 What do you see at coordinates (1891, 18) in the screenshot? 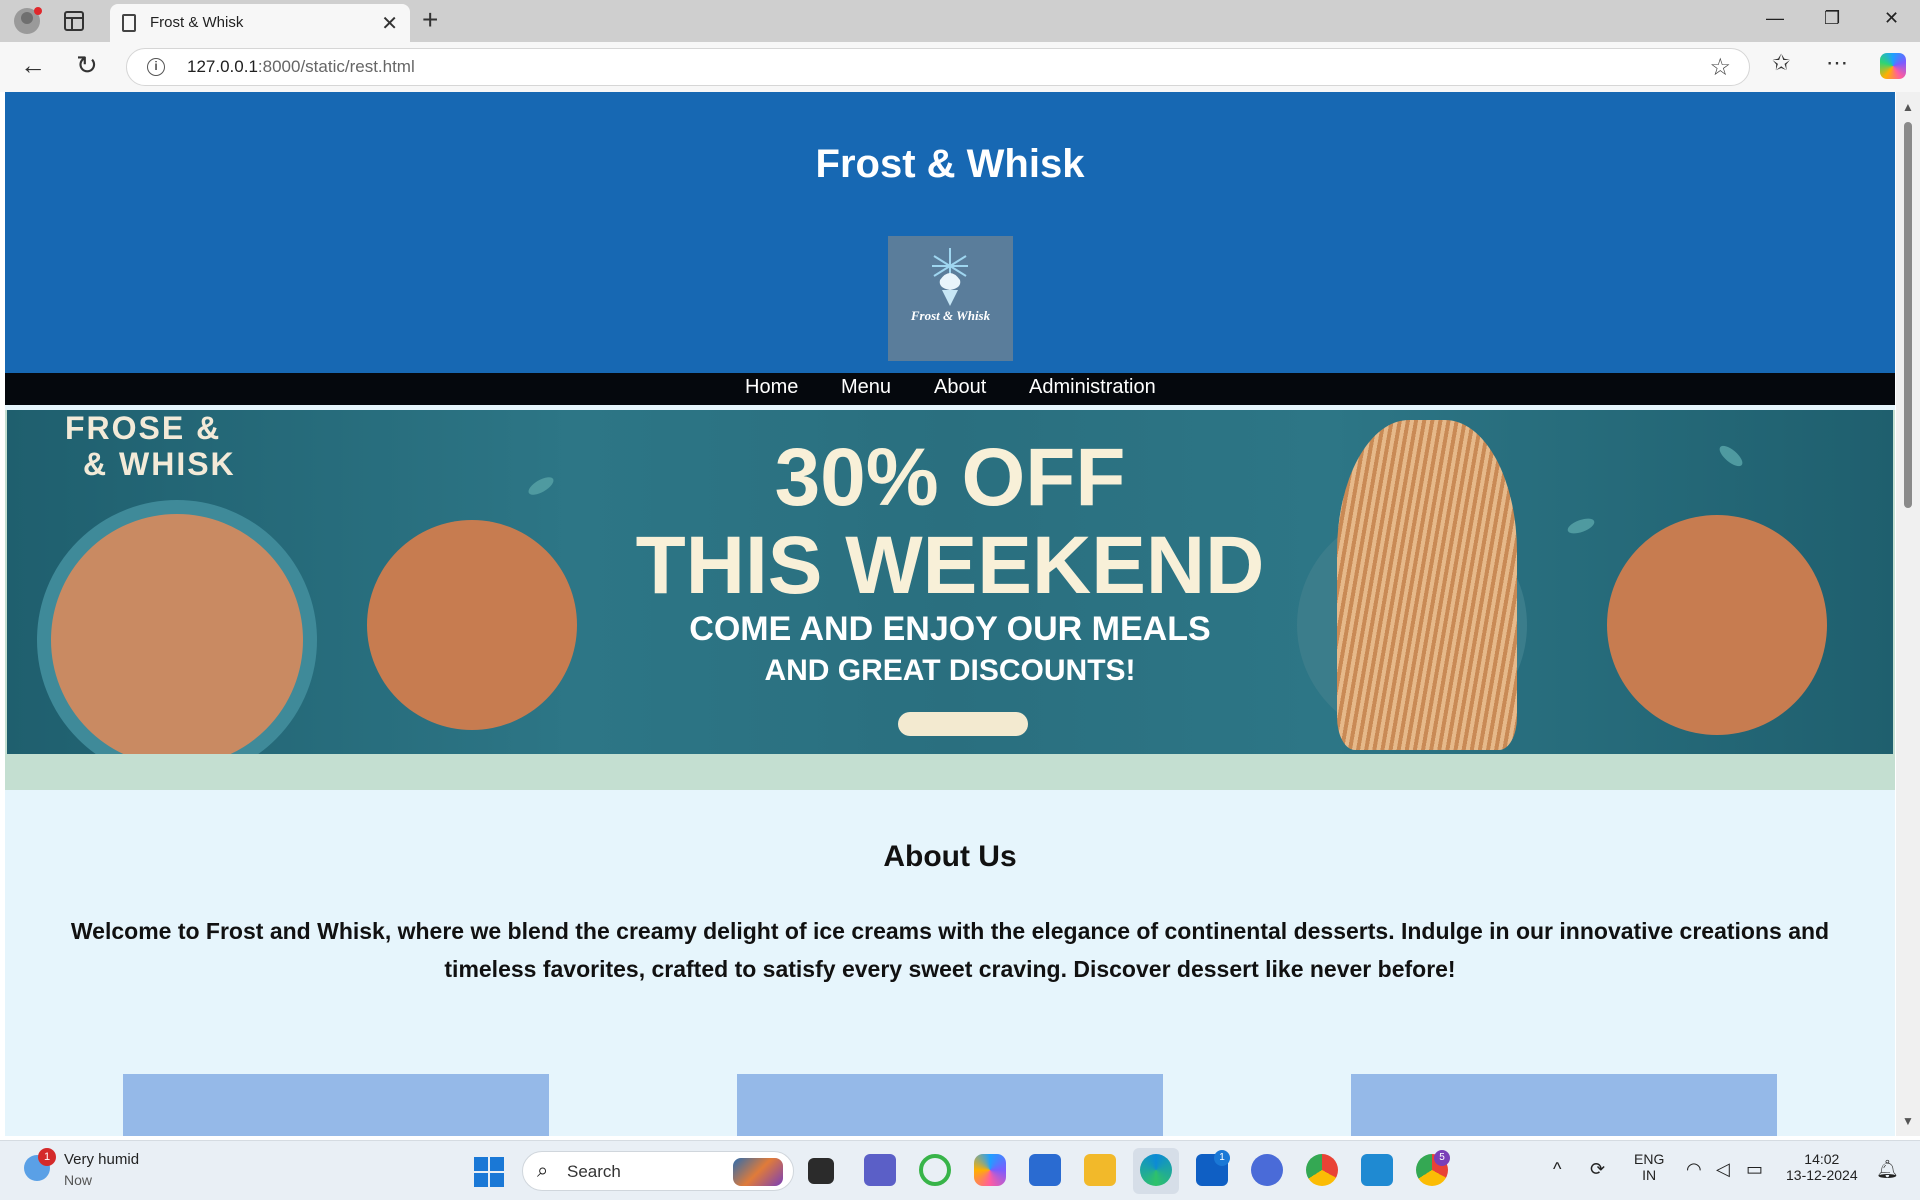
I see `close-window-button: ✕` at bounding box center [1891, 18].